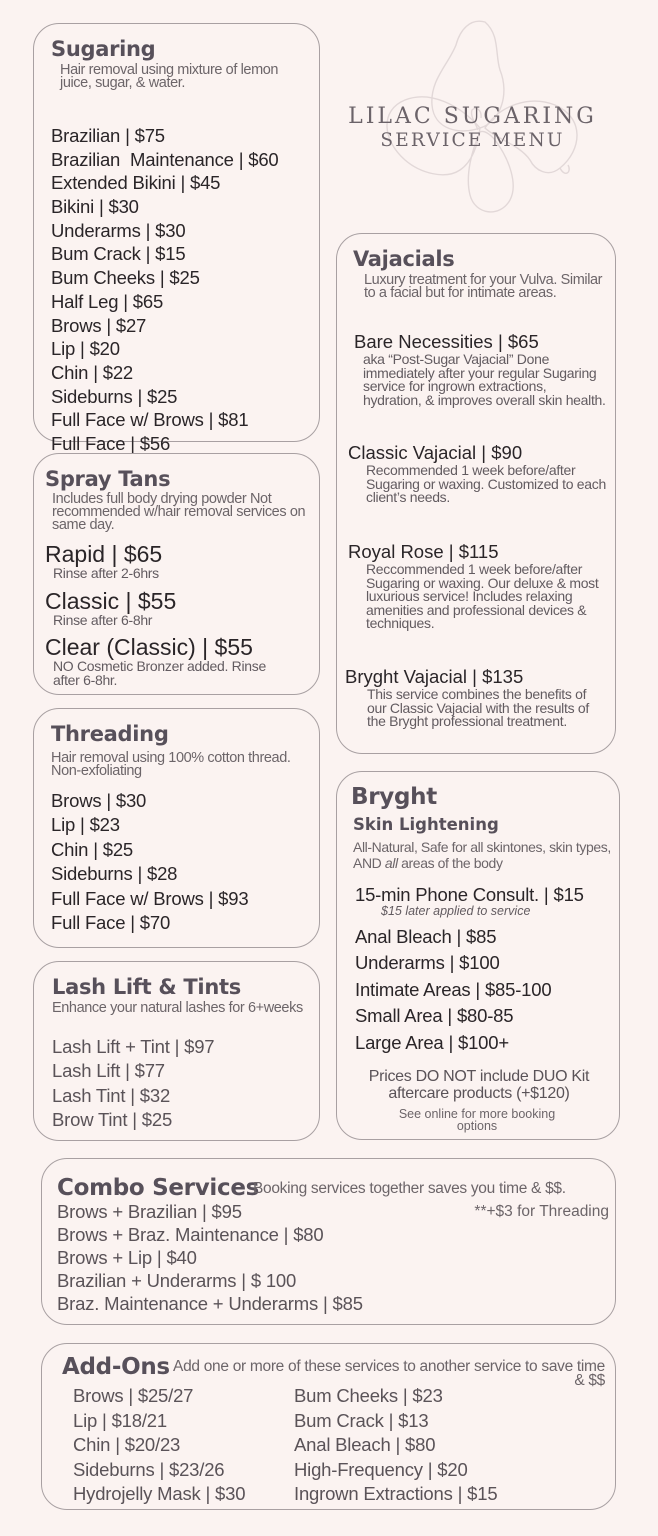 Image resolution: width=658 pixels, height=1536 pixels. Describe the element at coordinates (106, 573) in the screenshot. I see `service-note: Rinse after 2-6hrs` at that location.